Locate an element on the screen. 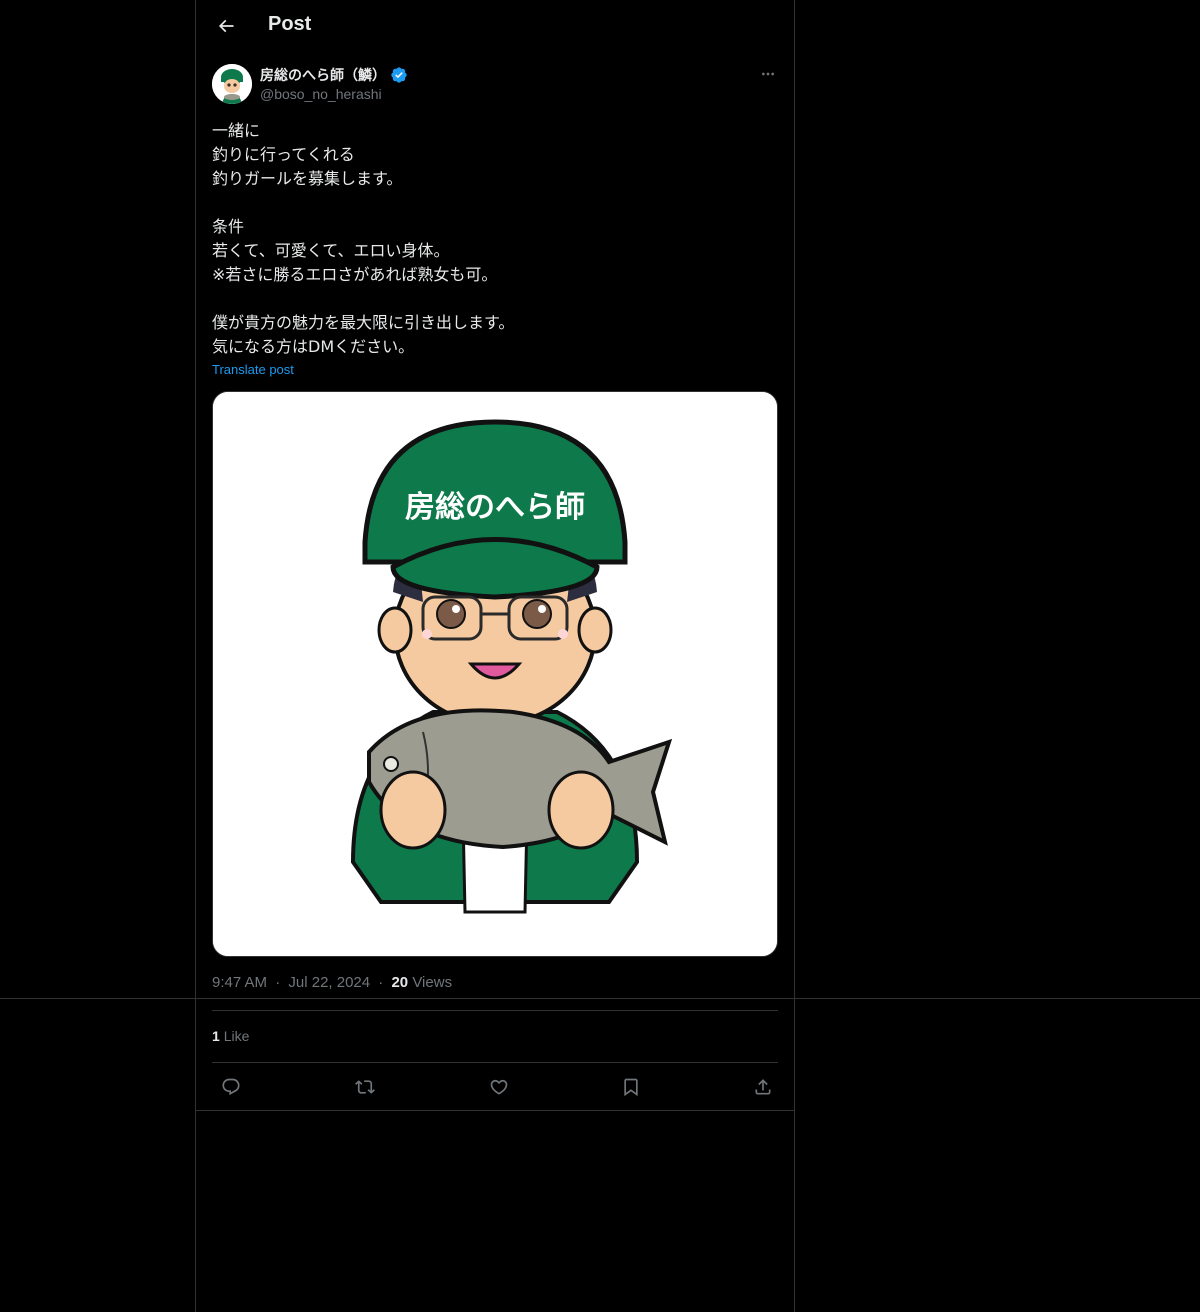 The image size is (1200, 1312). post-time: 9:47 AM is located at coordinates (239, 982).